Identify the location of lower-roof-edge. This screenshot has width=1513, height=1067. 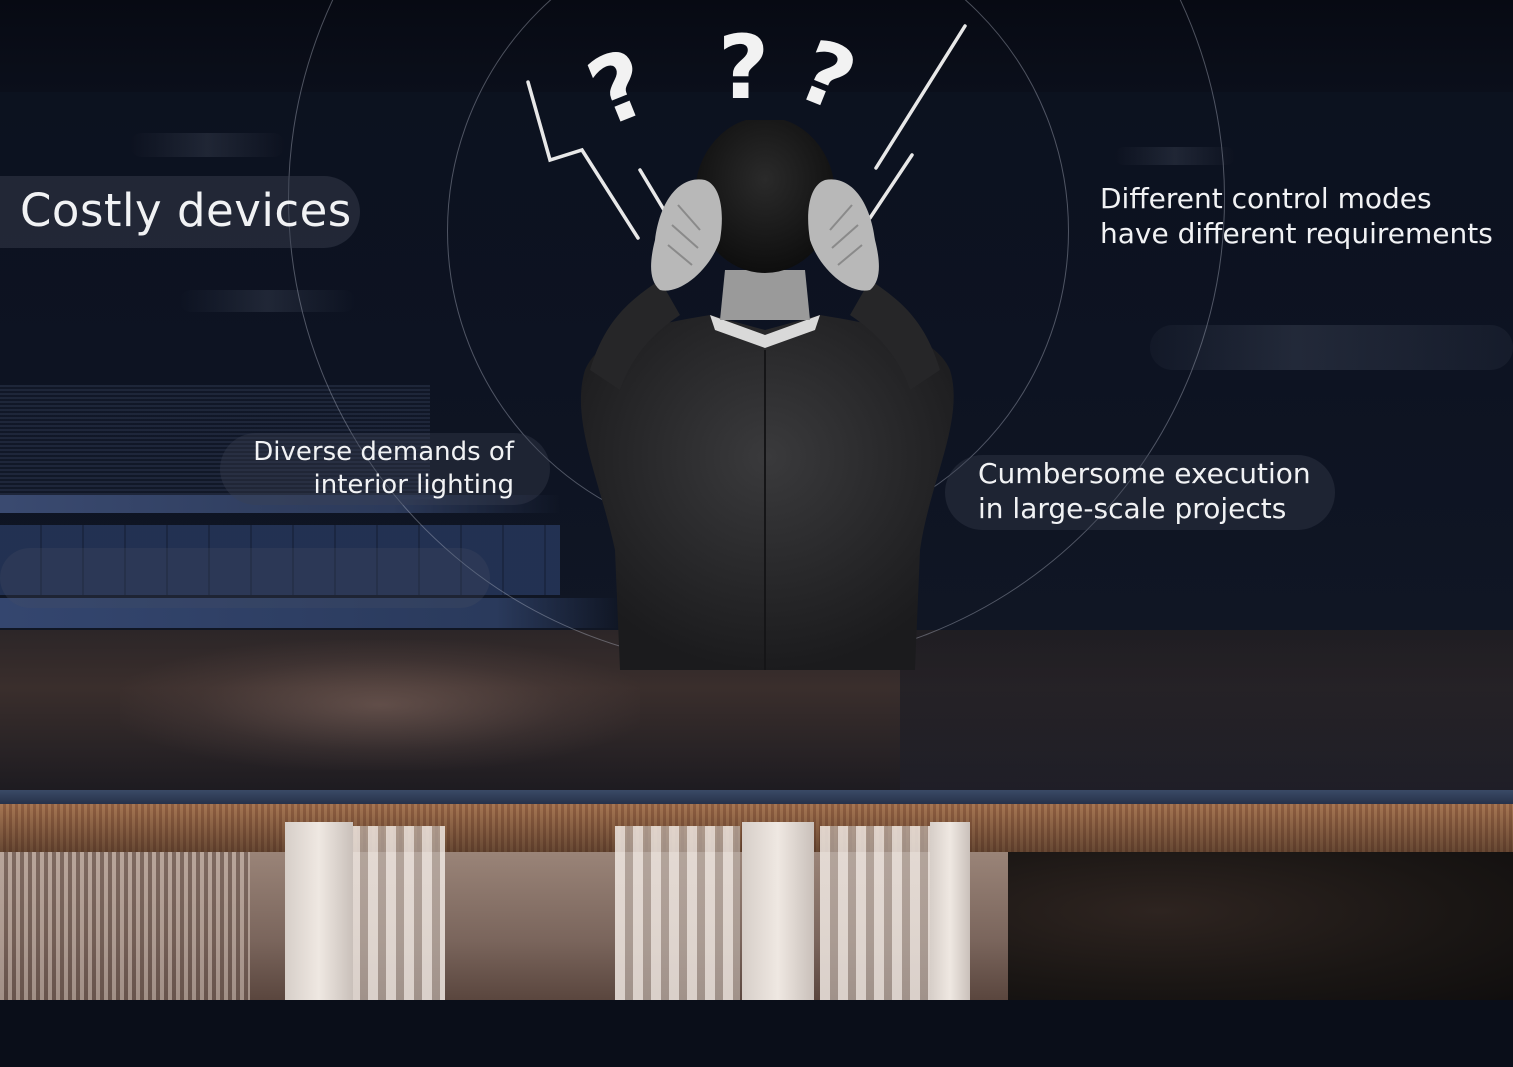
(756, 797).